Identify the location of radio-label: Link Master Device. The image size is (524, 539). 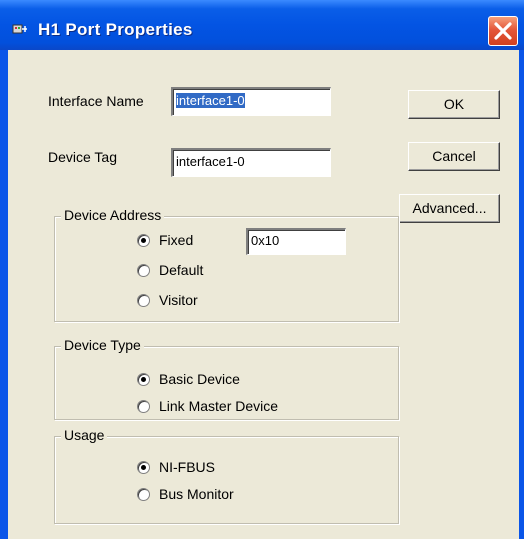
(219, 406).